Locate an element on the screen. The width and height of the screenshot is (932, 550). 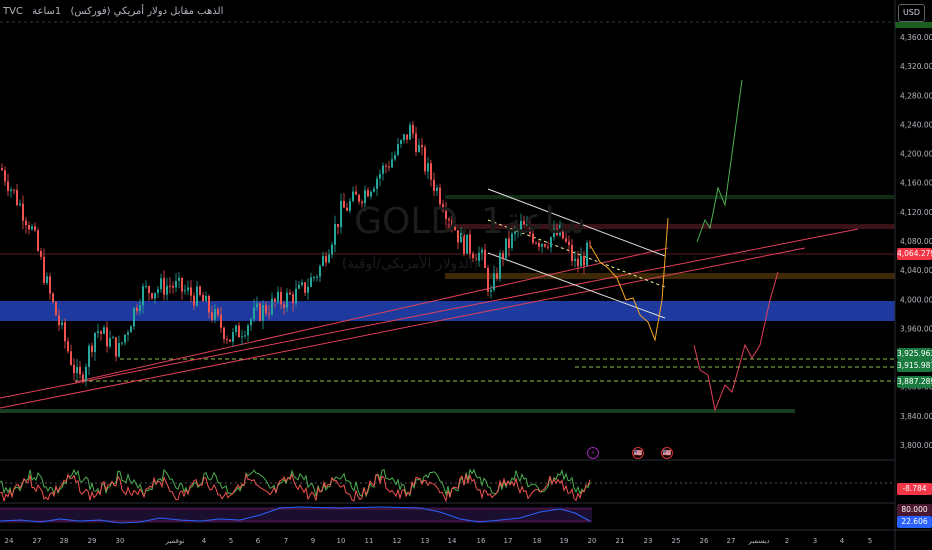
lightning-icon: ⚡ is located at coordinates (593, 453).